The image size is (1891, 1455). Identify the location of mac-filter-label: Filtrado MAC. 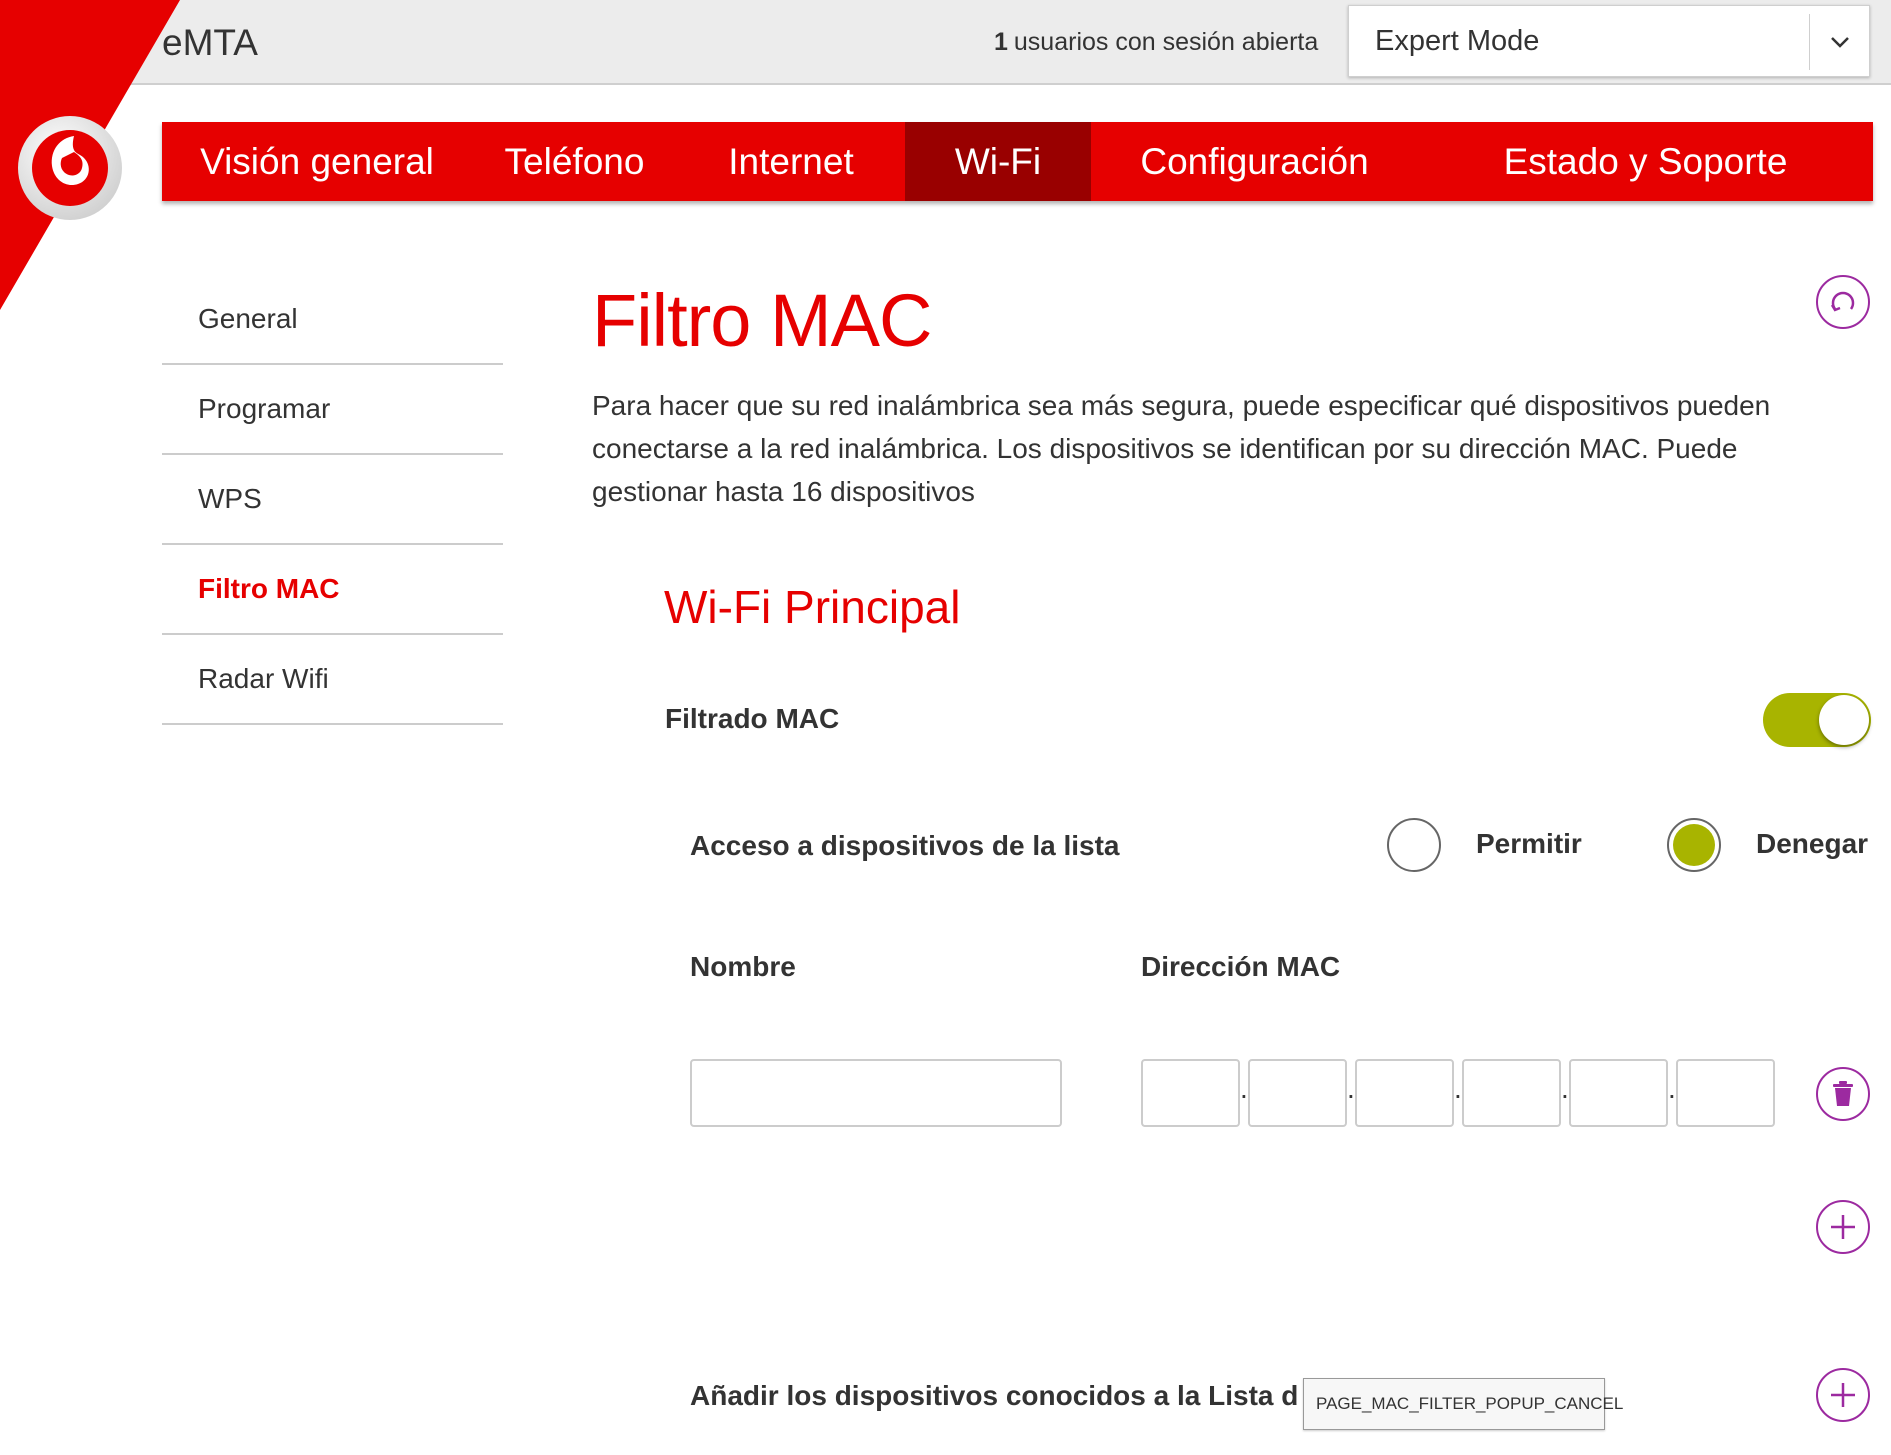
(752, 718).